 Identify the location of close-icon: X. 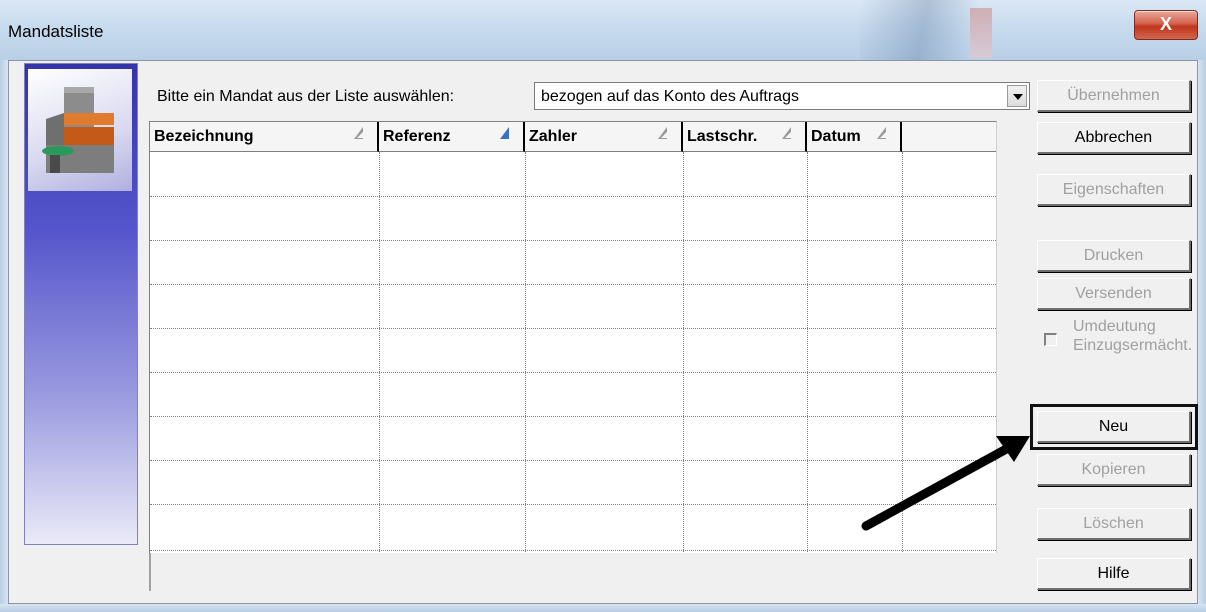
(1165, 24).